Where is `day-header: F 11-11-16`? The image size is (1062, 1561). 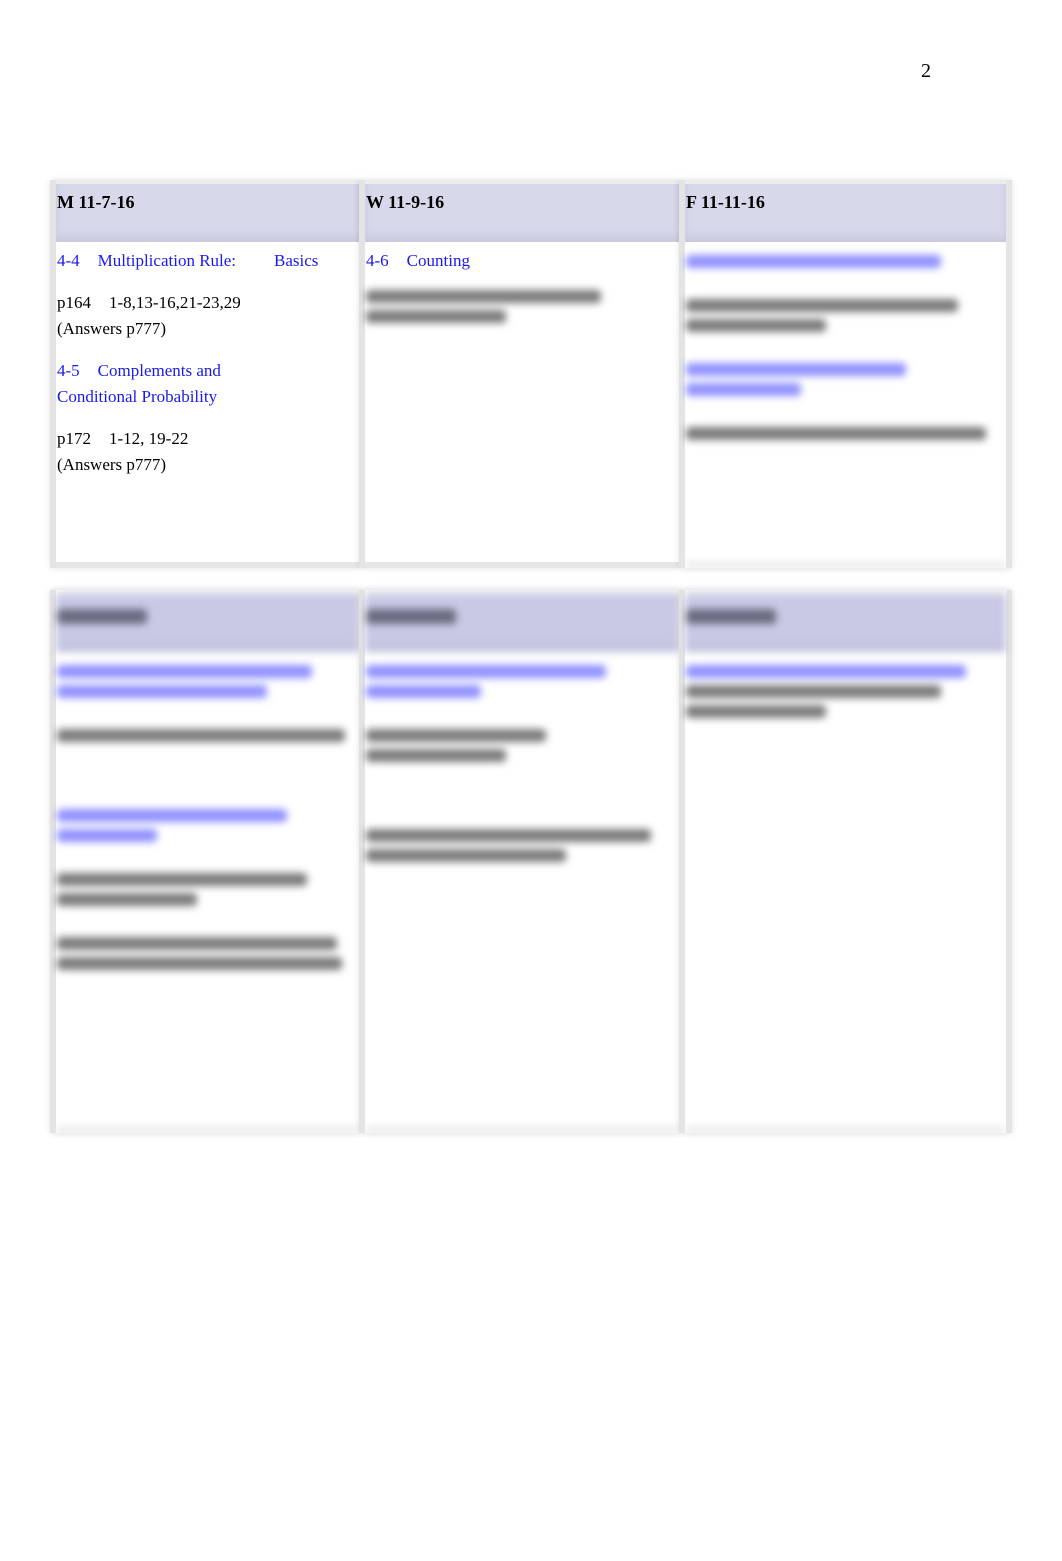
day-header: F 11-11-16 is located at coordinates (845, 211).